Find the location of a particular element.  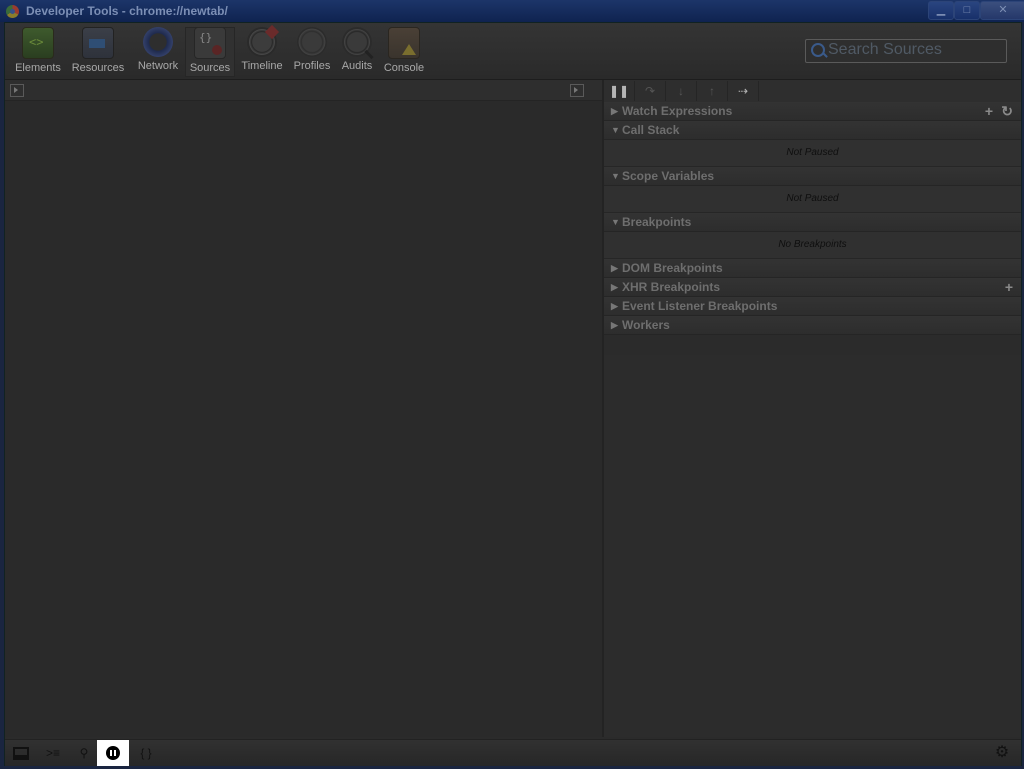

add-xhr-breakpoint-button: + is located at coordinates (1009, 287).